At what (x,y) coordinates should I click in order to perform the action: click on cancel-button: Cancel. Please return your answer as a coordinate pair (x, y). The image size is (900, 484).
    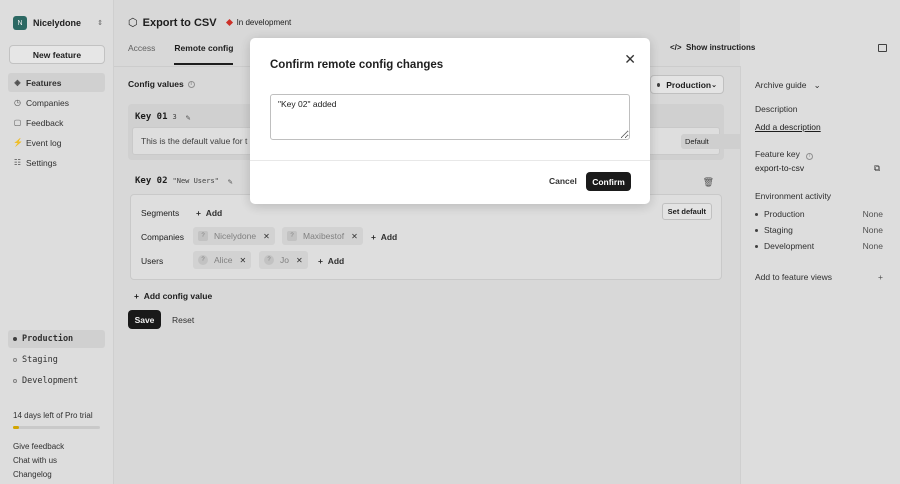
    Looking at the image, I should click on (563, 181).